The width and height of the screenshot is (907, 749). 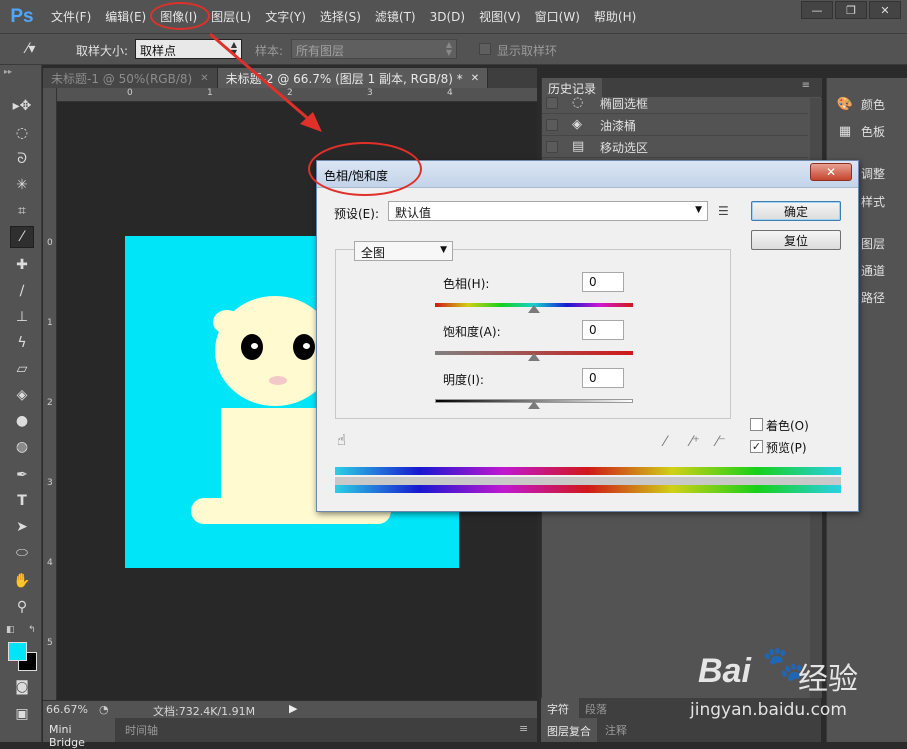 I want to click on quick-mask-icon: ◙, so click(x=22, y=687).